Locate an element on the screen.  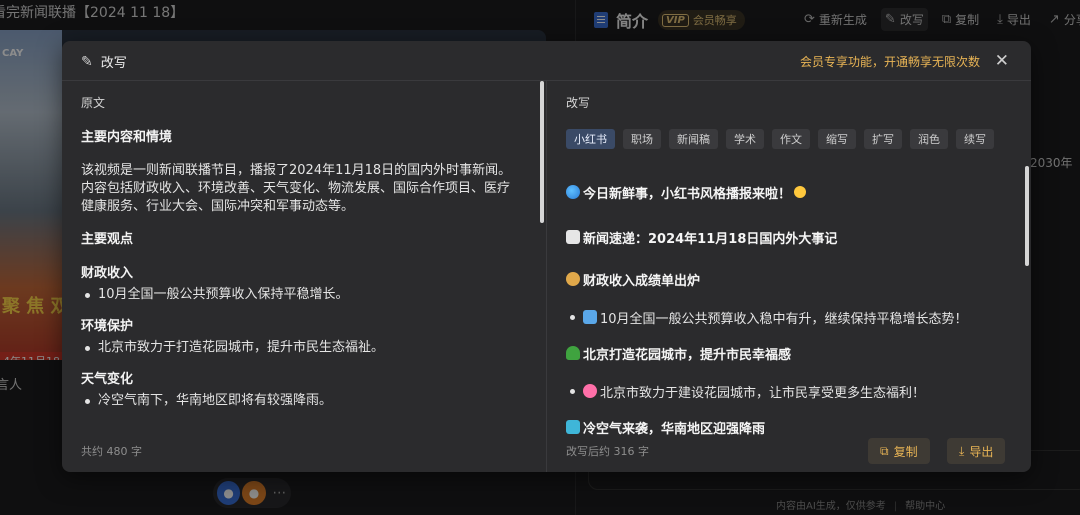
original-scrollbar is located at coordinates (542, 152).